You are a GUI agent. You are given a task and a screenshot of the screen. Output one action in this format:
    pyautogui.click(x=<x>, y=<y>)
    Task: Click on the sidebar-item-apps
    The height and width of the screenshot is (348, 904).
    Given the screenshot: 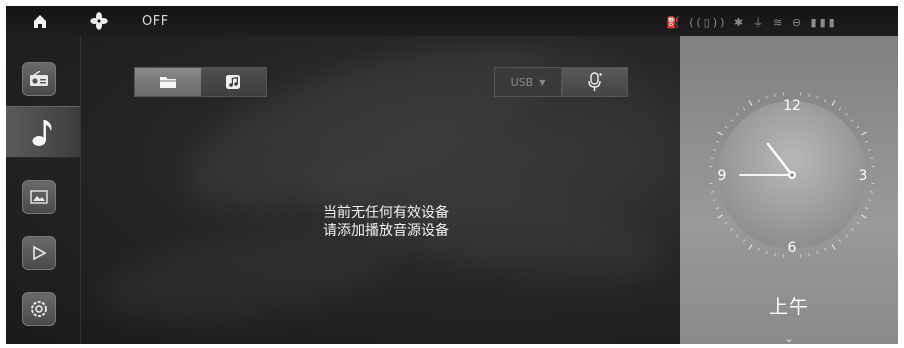 What is the action you would take?
    pyautogui.click(x=39, y=309)
    